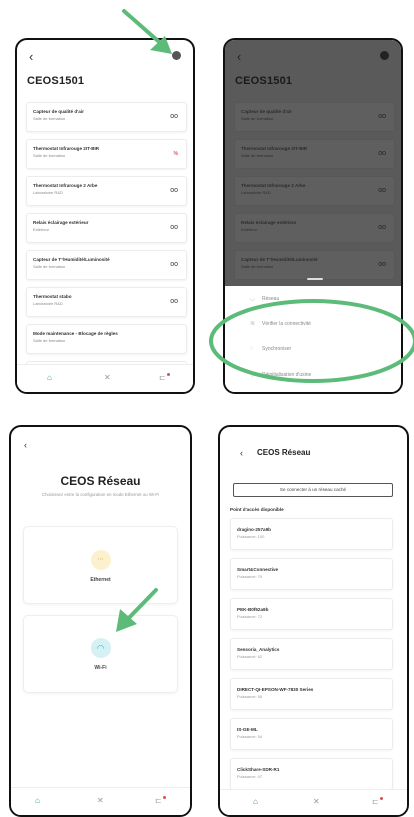 Image resolution: width=414 pixels, height=817 pixels. Describe the element at coordinates (250, 736) in the screenshot. I see `network-power: Puissance: 54` at that location.